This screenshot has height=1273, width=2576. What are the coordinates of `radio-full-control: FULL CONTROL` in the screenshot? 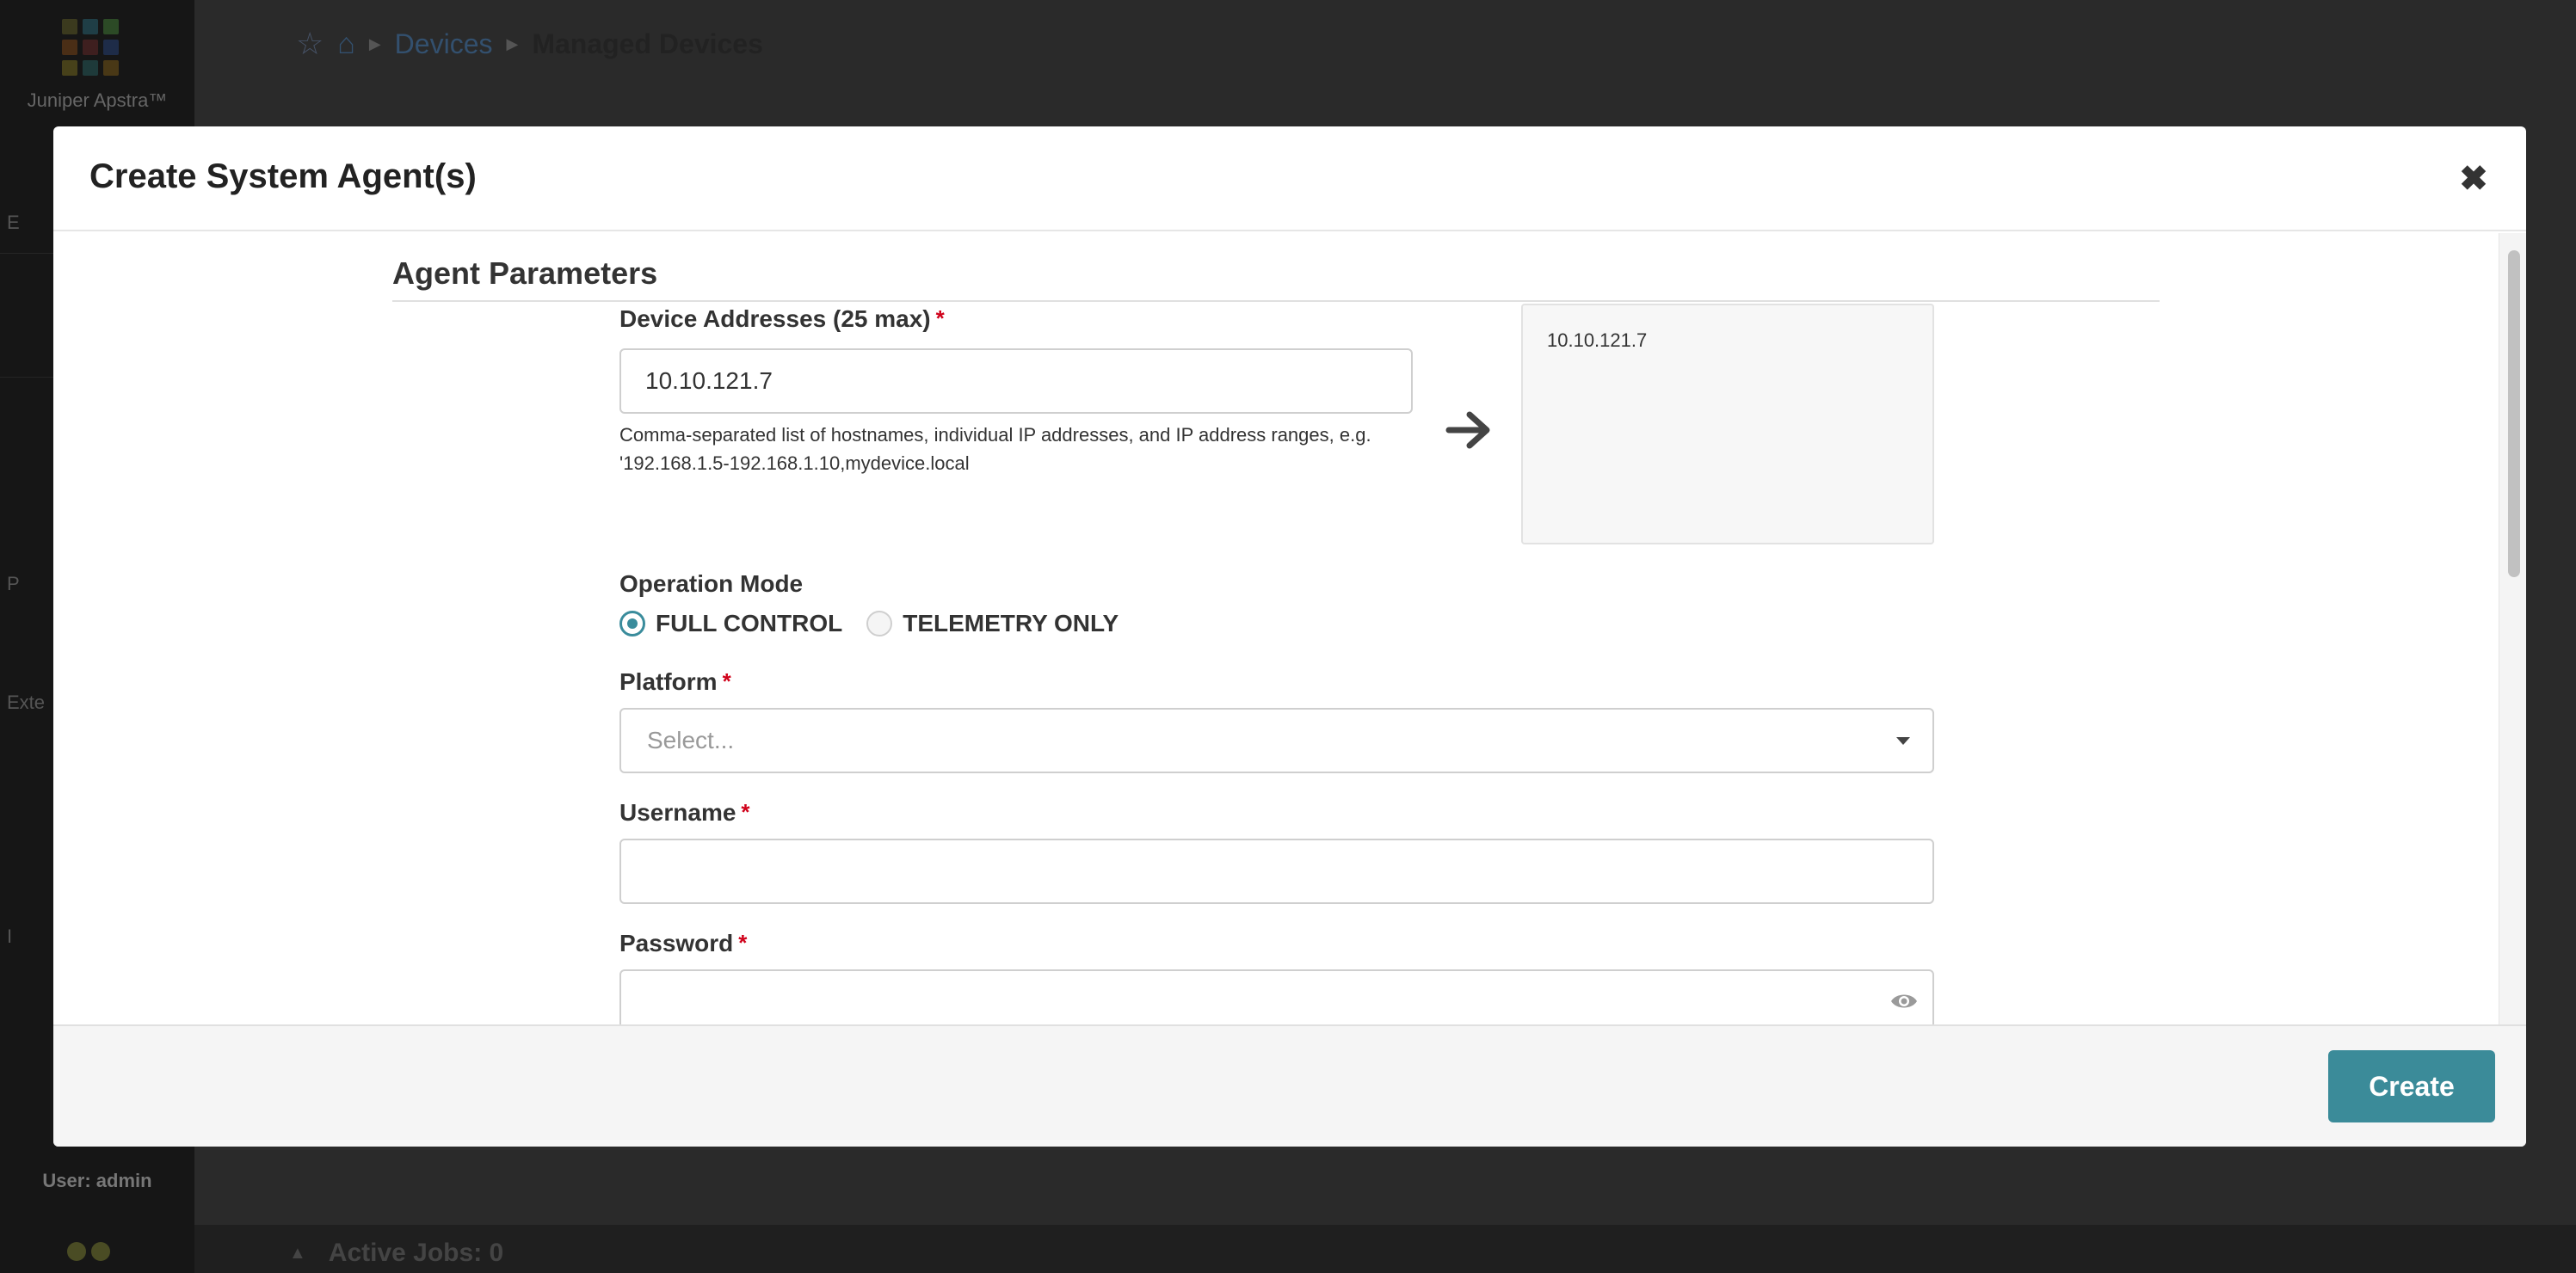 It's located at (730, 623).